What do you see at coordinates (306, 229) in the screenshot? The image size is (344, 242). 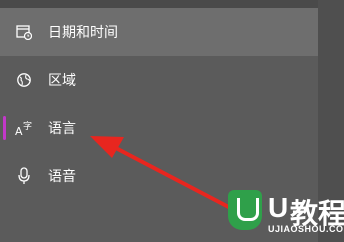 I see `watermark-url: UJIAOSHOU.COM` at bounding box center [306, 229].